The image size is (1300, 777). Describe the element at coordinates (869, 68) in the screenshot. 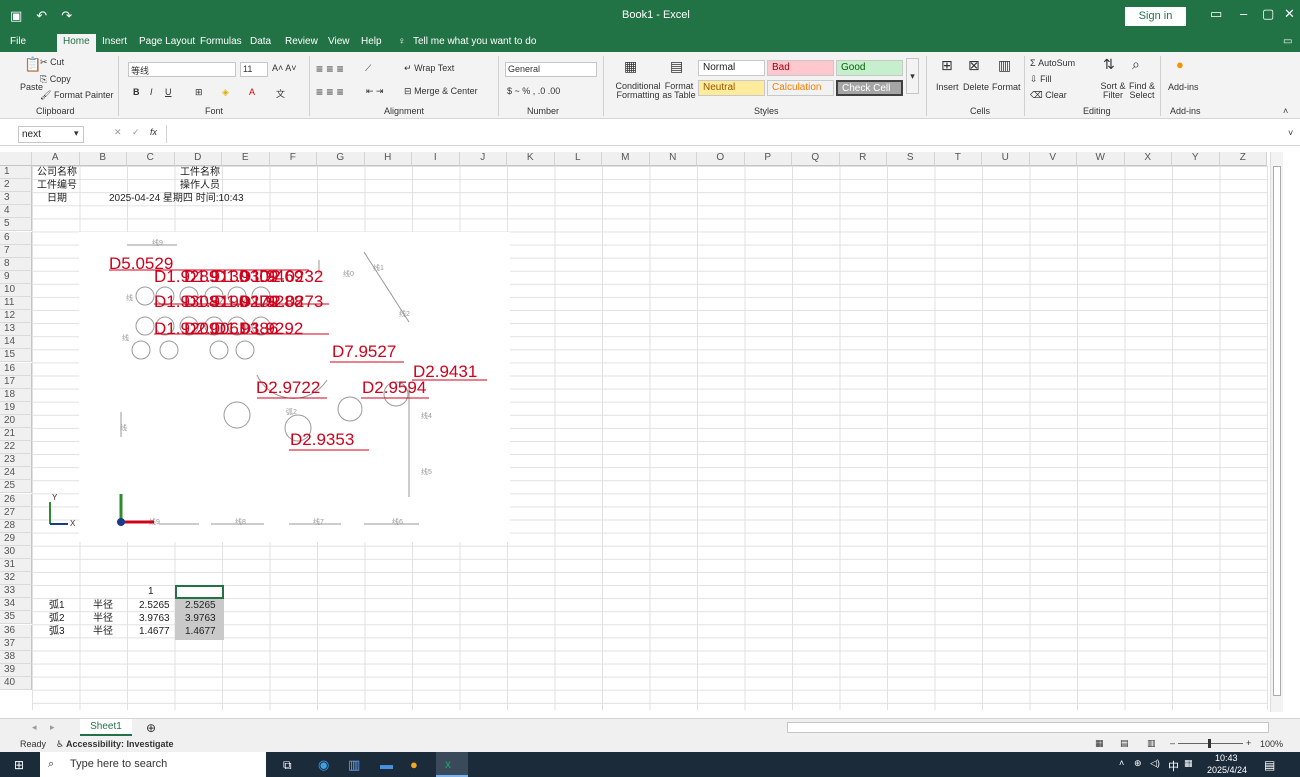

I see `style-good: Good` at that location.